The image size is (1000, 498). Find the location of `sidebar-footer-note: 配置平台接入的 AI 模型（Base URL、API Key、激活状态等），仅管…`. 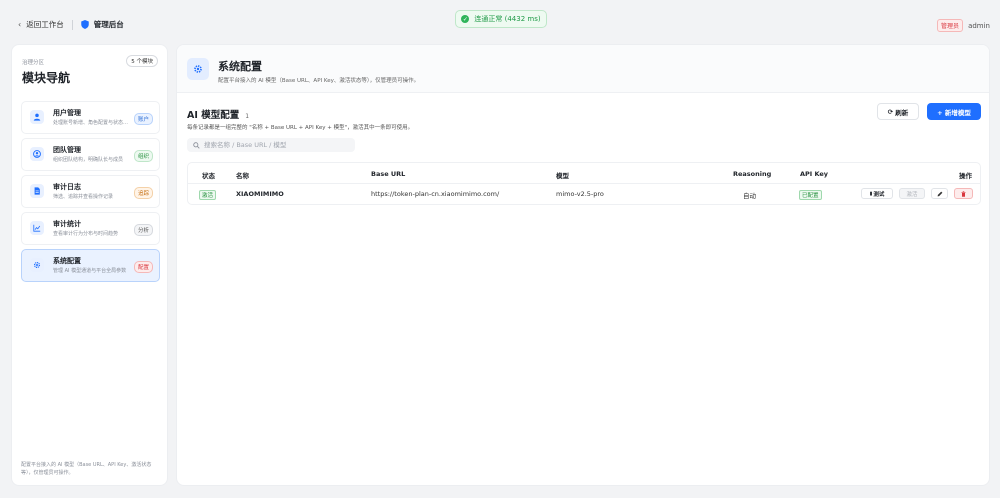

sidebar-footer-note: 配置平台接入的 AI 模型（Base URL、API Key、激活状态等），仅管… is located at coordinates (86, 469).